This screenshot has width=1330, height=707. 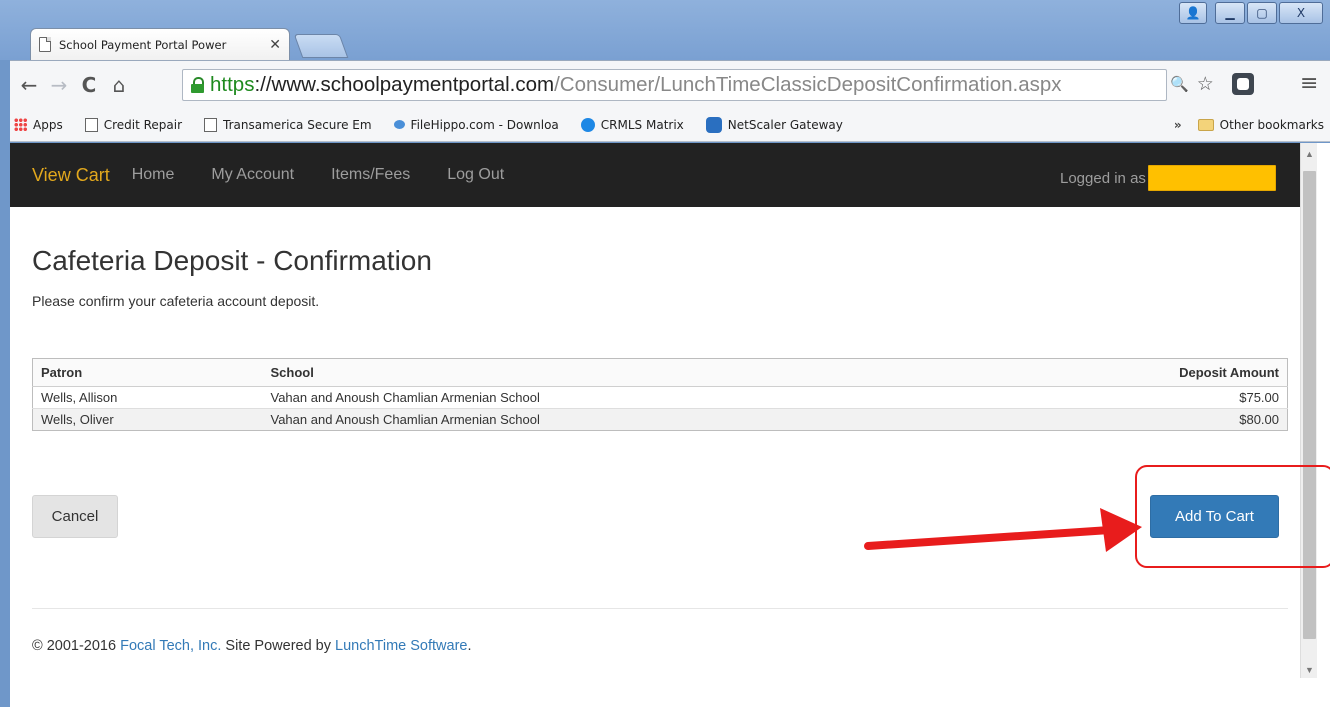 I want to click on logged-in-user: Logged in as, so click(x=1168, y=178).